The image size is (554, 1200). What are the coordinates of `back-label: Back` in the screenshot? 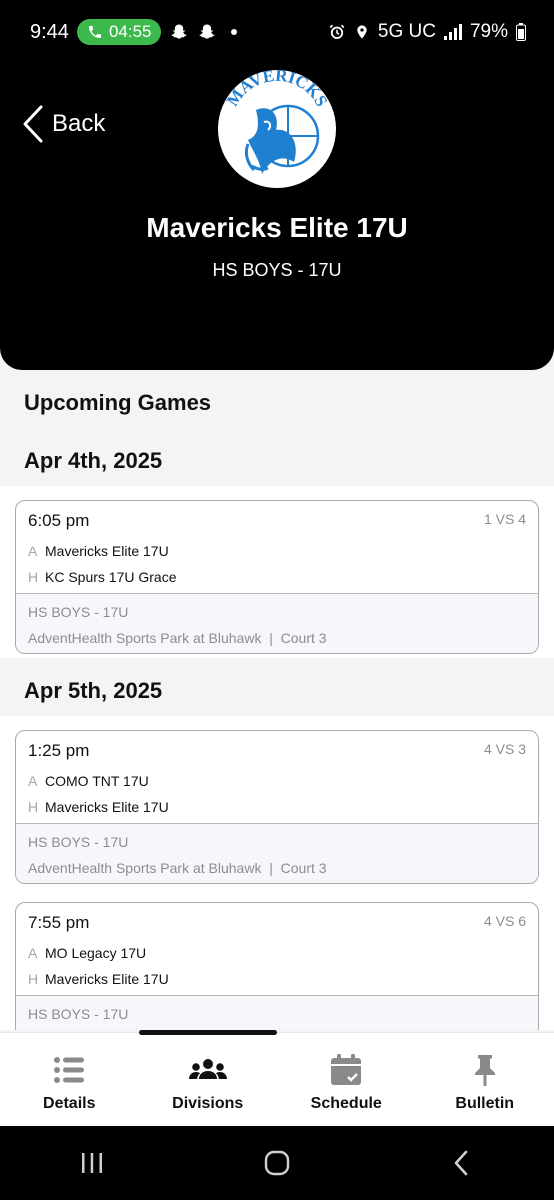 It's located at (79, 123).